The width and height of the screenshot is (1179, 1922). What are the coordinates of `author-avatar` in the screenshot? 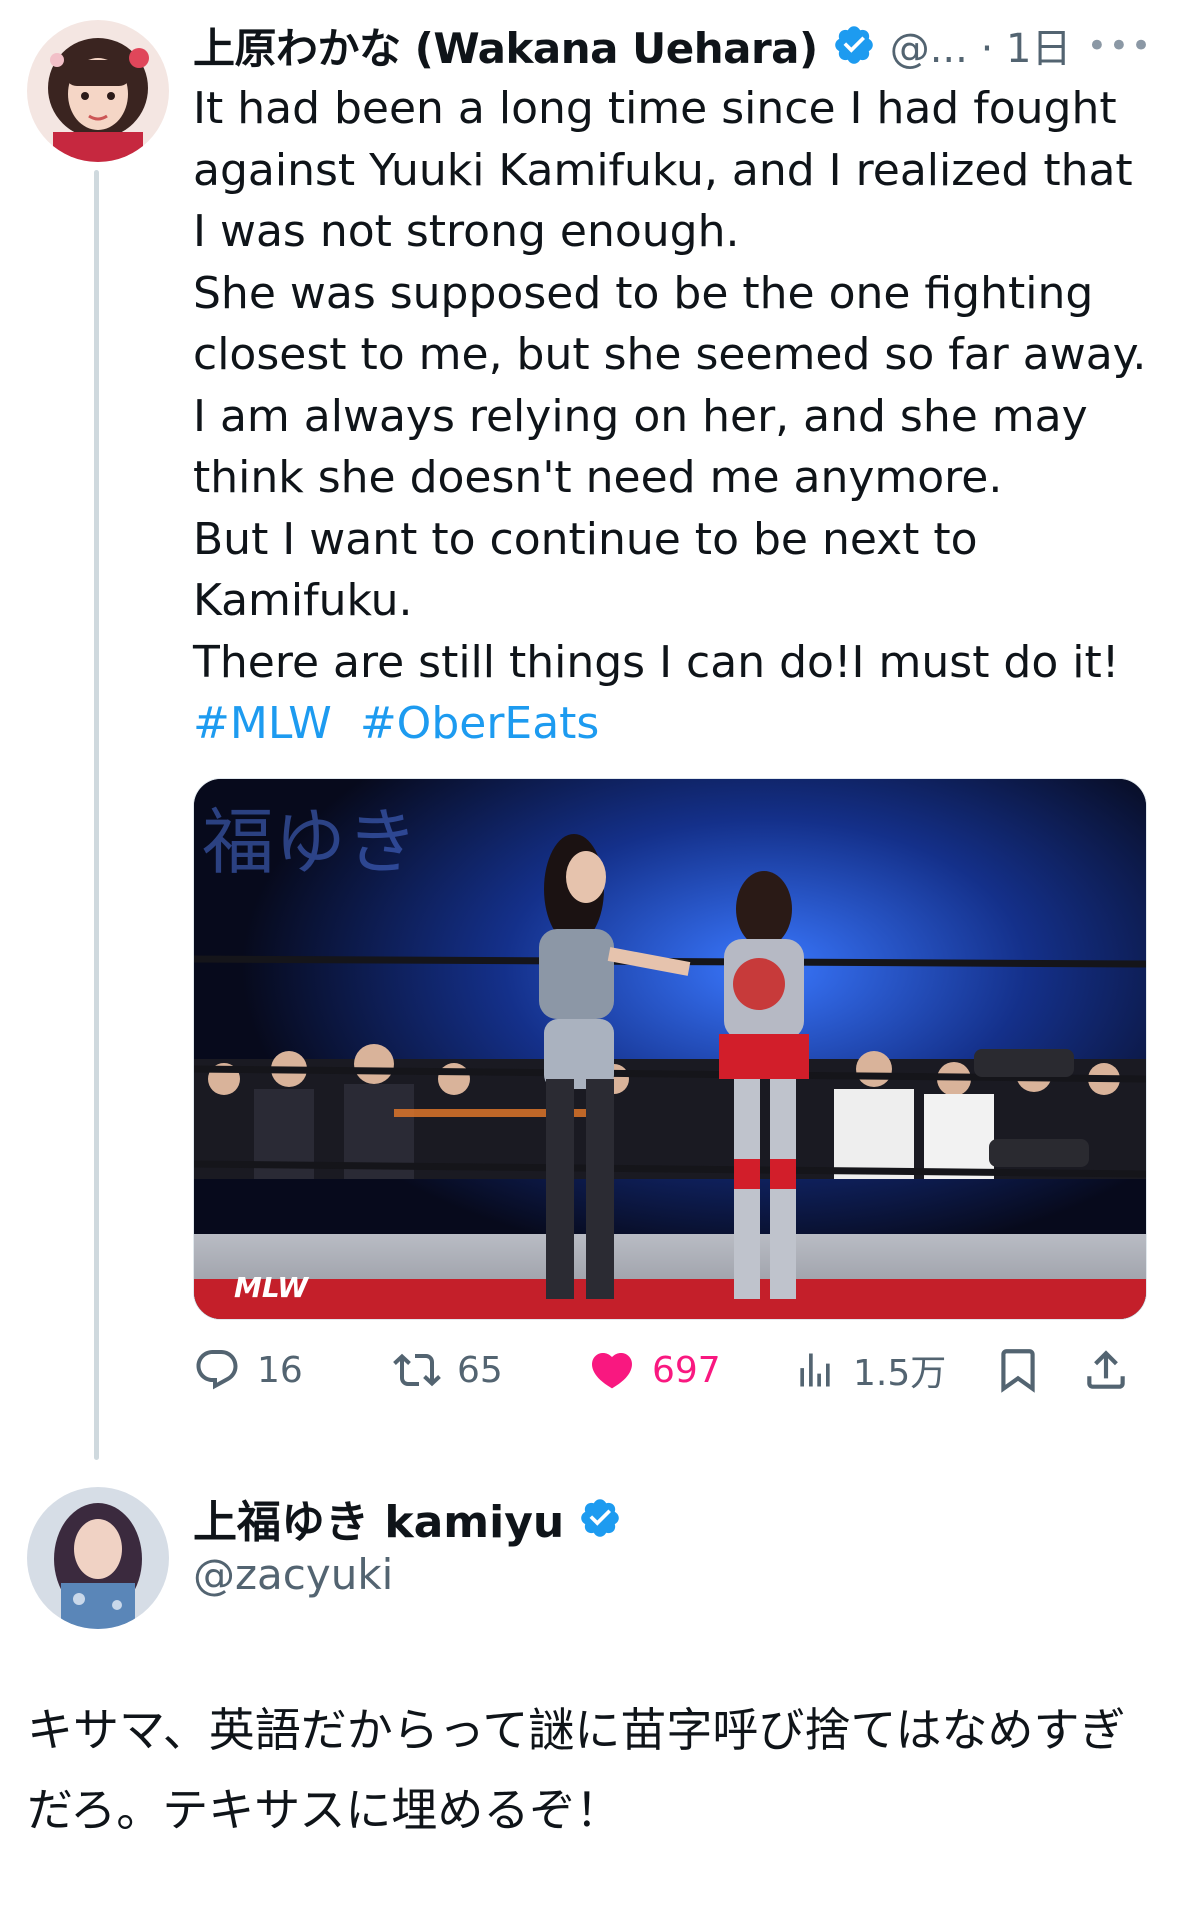 It's located at (98, 91).